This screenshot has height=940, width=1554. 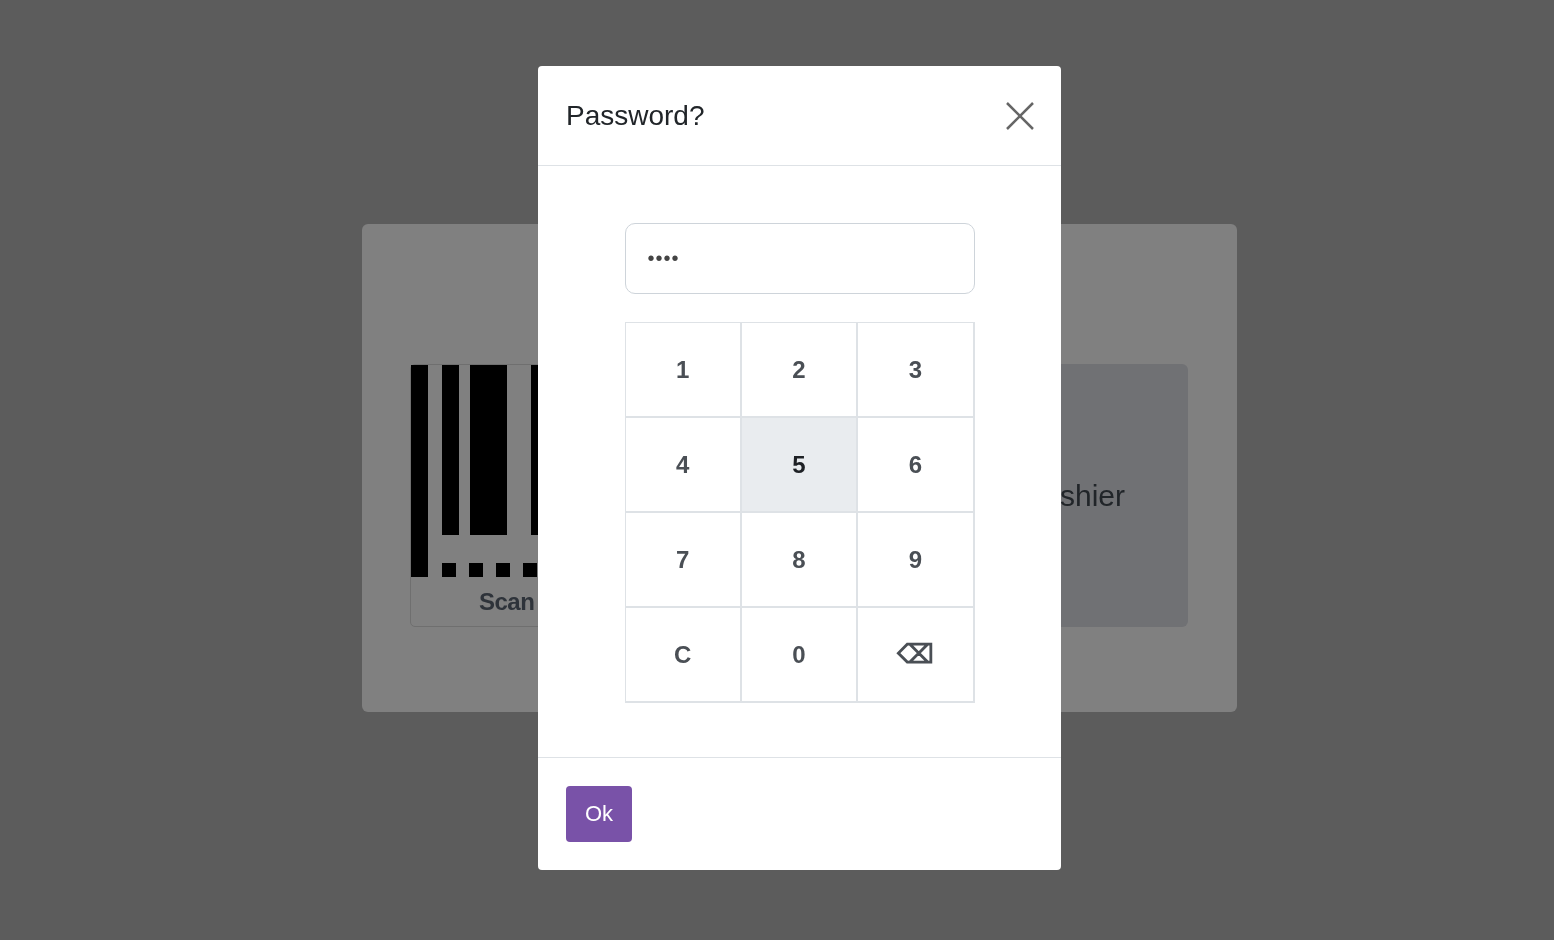 I want to click on dialog-title: Password?, so click(x=635, y=115).